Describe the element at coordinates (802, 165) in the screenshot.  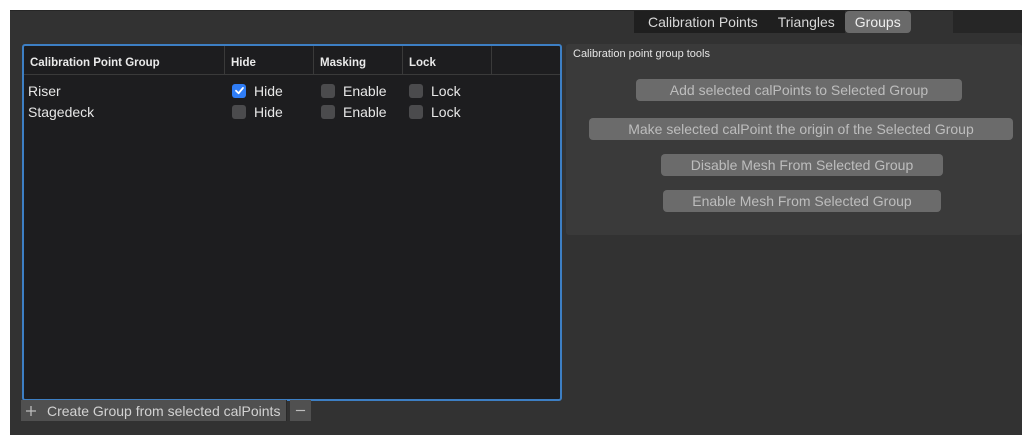
I see `disable-mesh-button: Disable Mesh From Selected Group` at that location.